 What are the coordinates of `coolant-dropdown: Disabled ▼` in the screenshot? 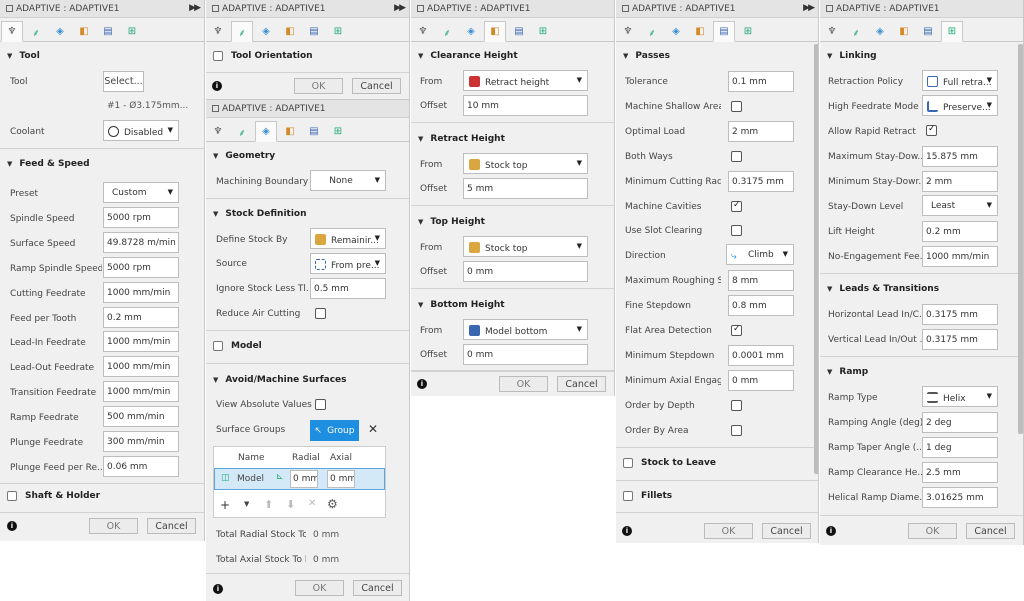 It's located at (141, 130).